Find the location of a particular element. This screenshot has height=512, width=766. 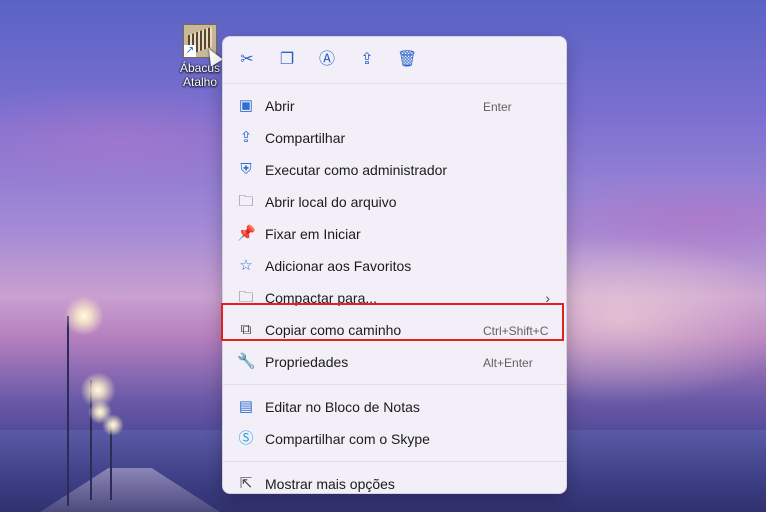

menu-item-add-to-favorites: ☆ Adicionar aos Favoritos is located at coordinates (394, 266).